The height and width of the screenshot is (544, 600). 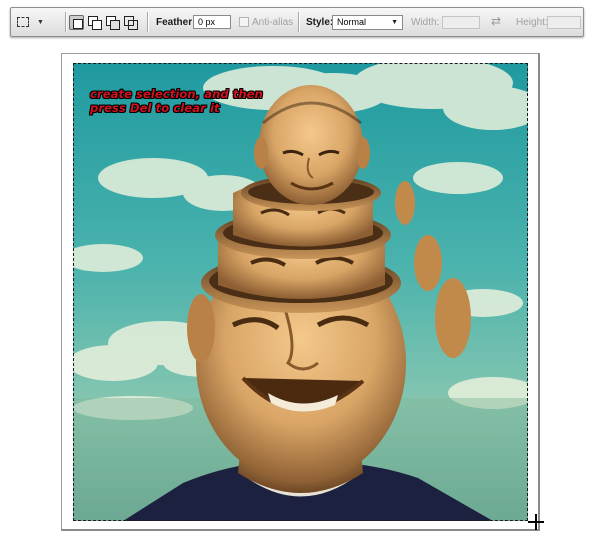 I want to click on intersect-with-selection-button, so click(x=130, y=22).